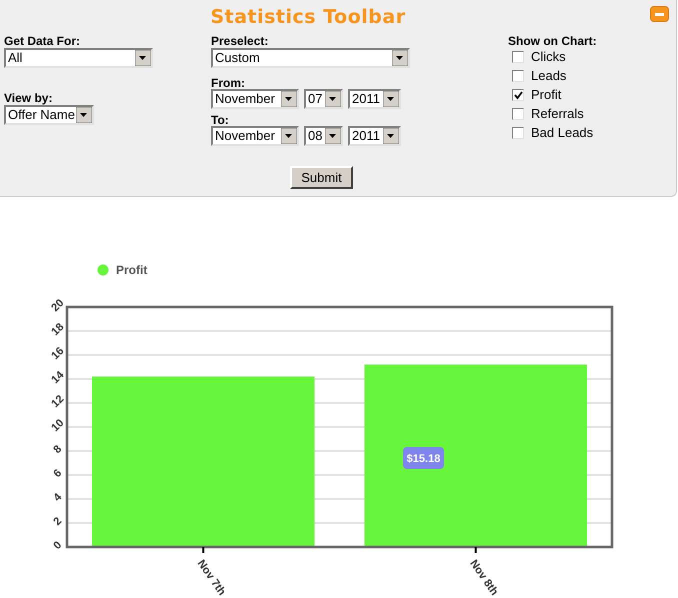 This screenshot has width=678, height=598. What do you see at coordinates (228, 83) in the screenshot?
I see `field-label: From:` at bounding box center [228, 83].